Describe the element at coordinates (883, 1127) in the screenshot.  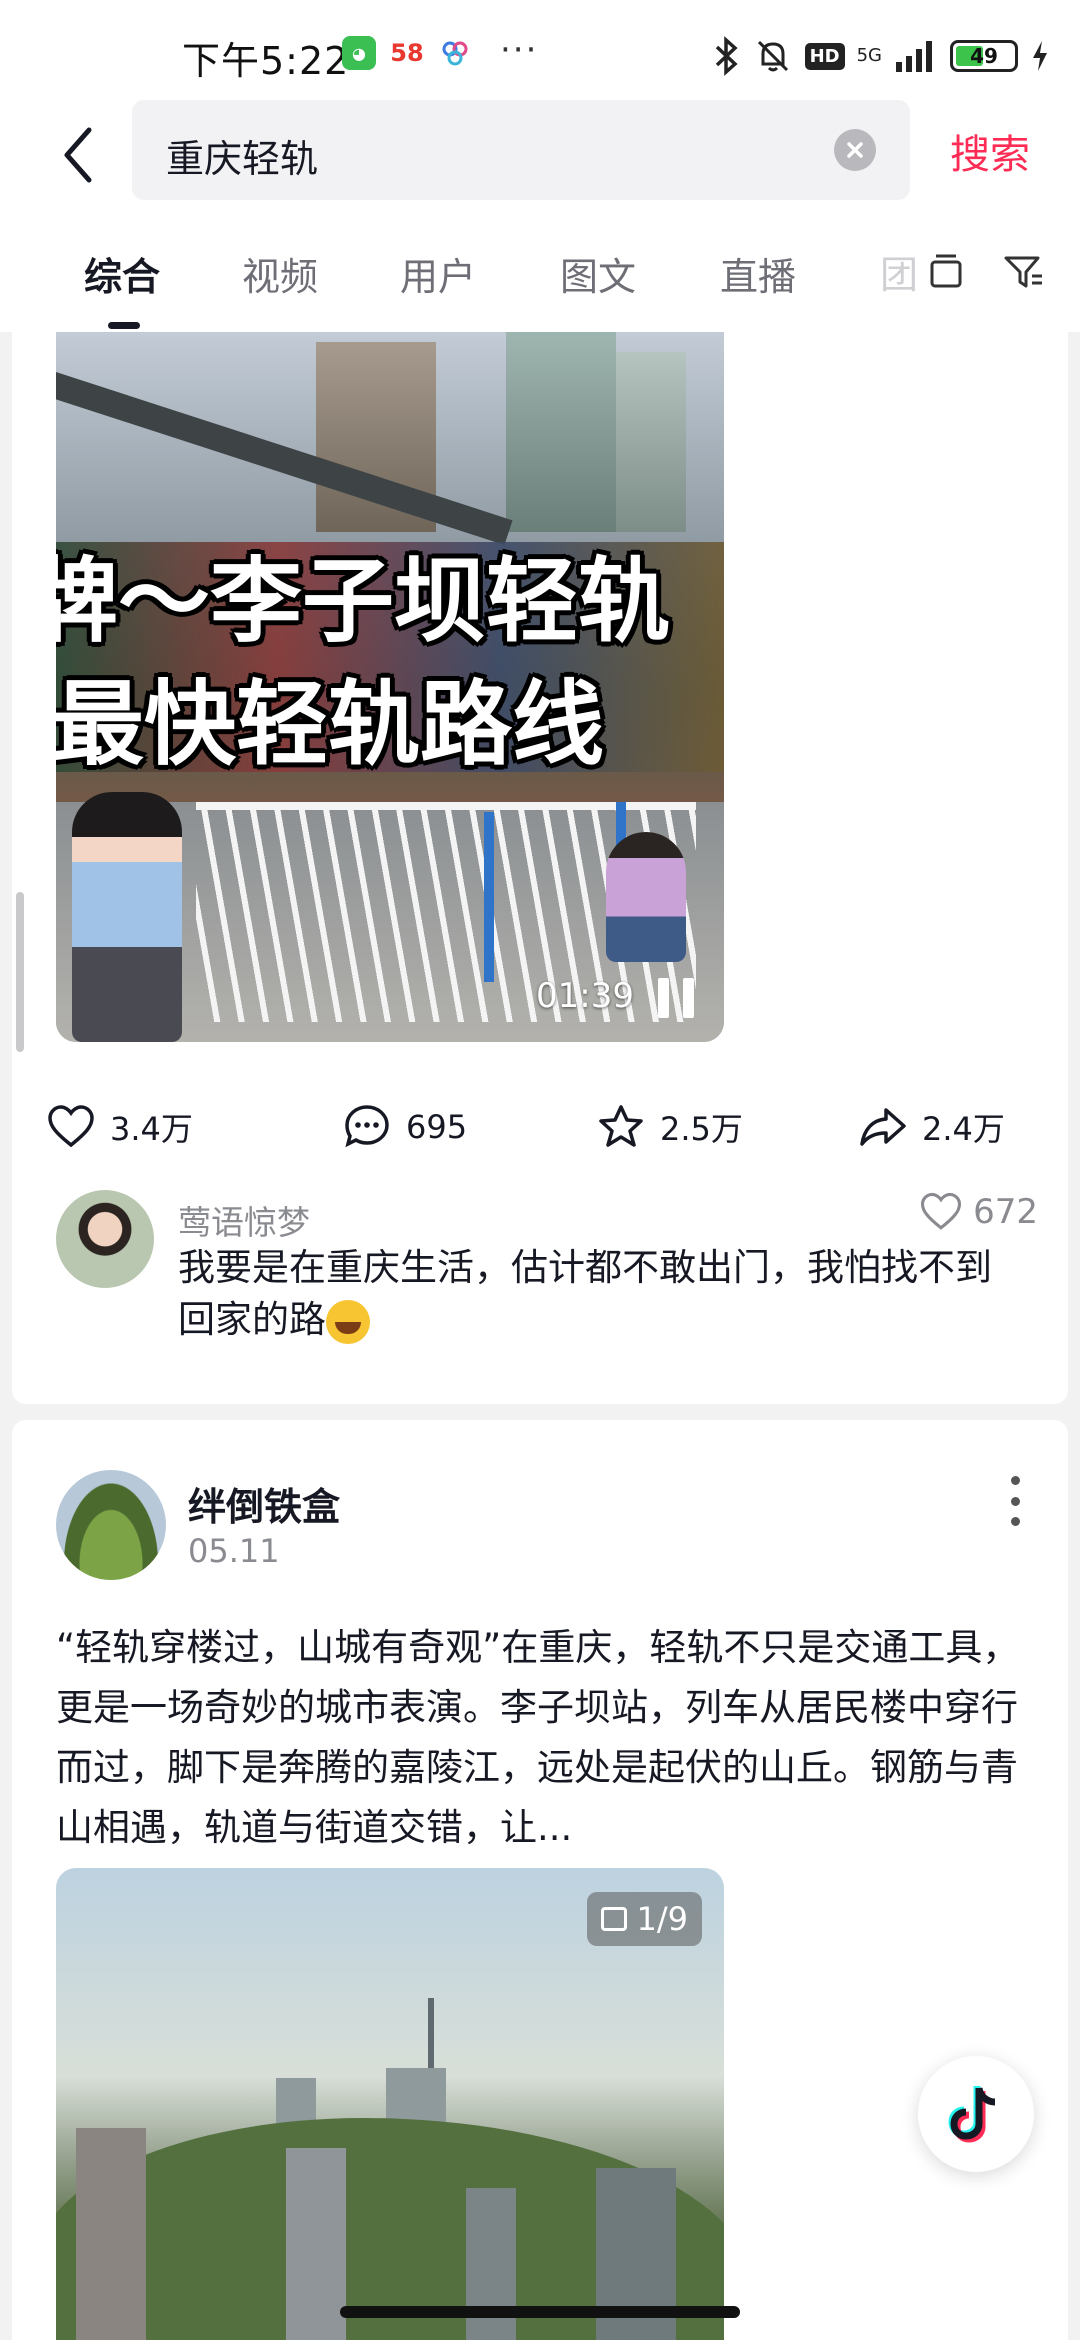
I see `share-icon` at that location.